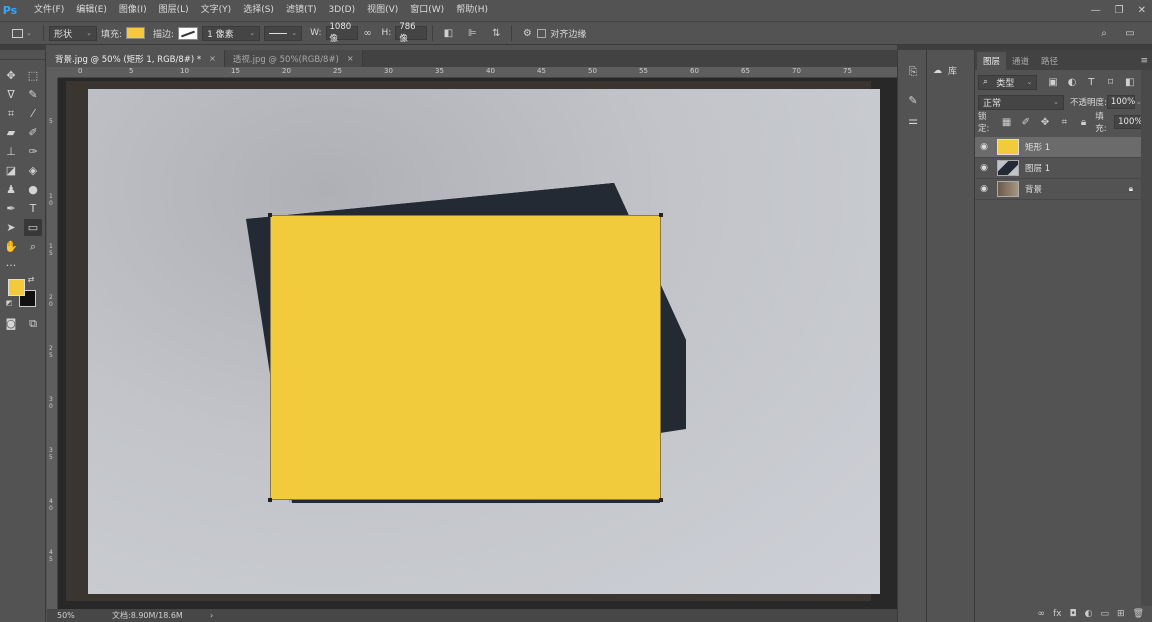 The width and height of the screenshot is (1152, 622). Describe the element at coordinates (11, 227) in the screenshot. I see `path-selection-tool-icon: ➤` at that location.